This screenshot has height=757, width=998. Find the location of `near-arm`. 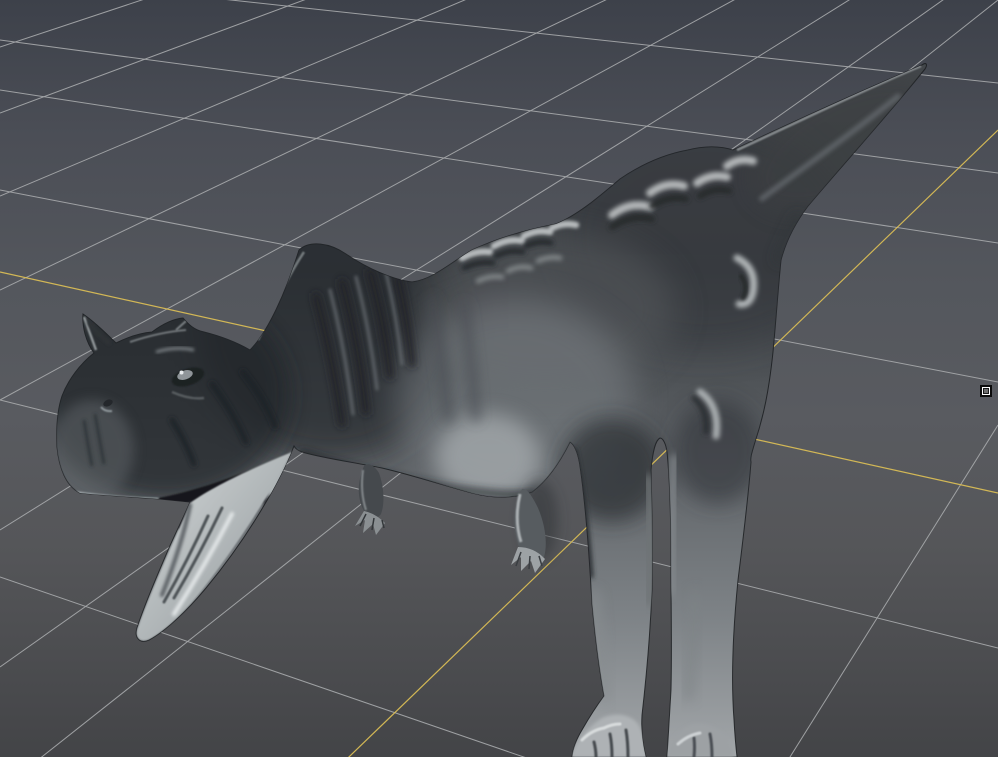

near-arm is located at coordinates (370, 499).